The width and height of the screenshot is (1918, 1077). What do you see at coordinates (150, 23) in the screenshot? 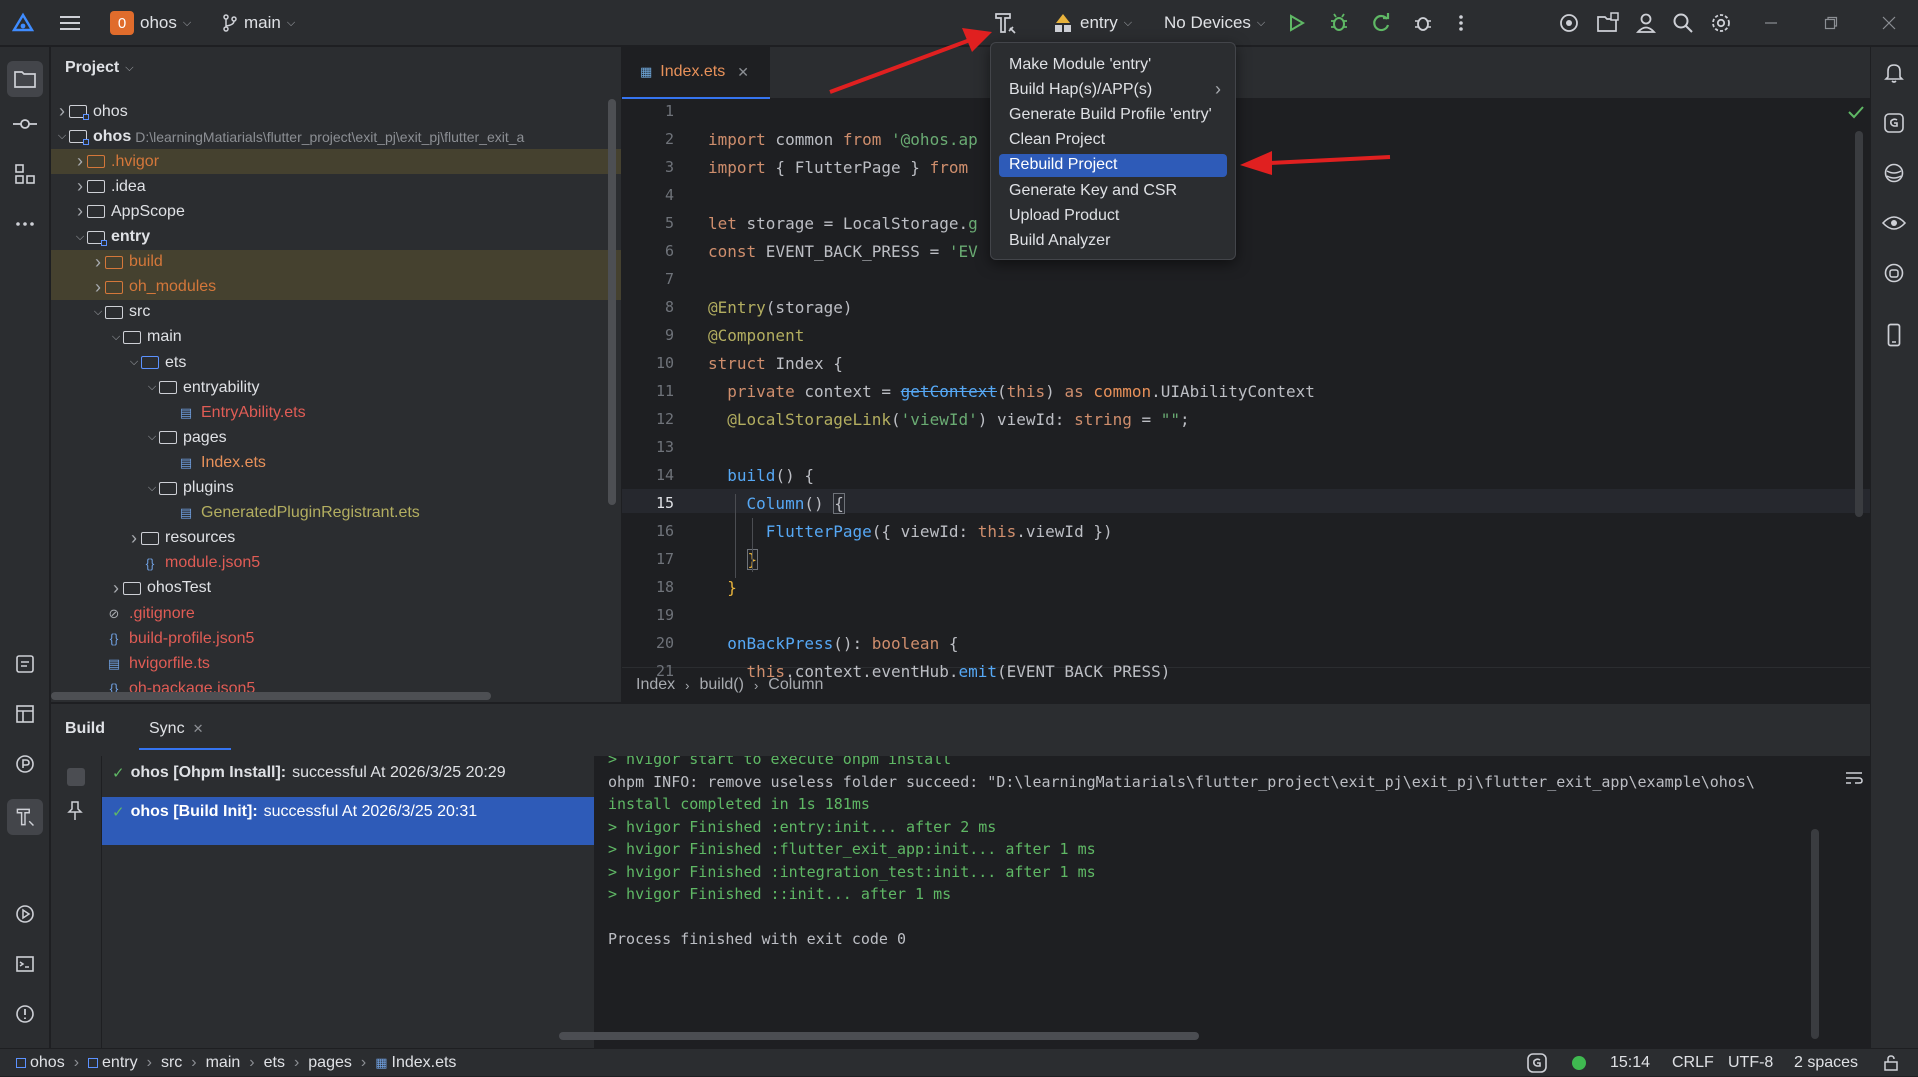
I see `project-selector: 0 ohos ⌵` at bounding box center [150, 23].